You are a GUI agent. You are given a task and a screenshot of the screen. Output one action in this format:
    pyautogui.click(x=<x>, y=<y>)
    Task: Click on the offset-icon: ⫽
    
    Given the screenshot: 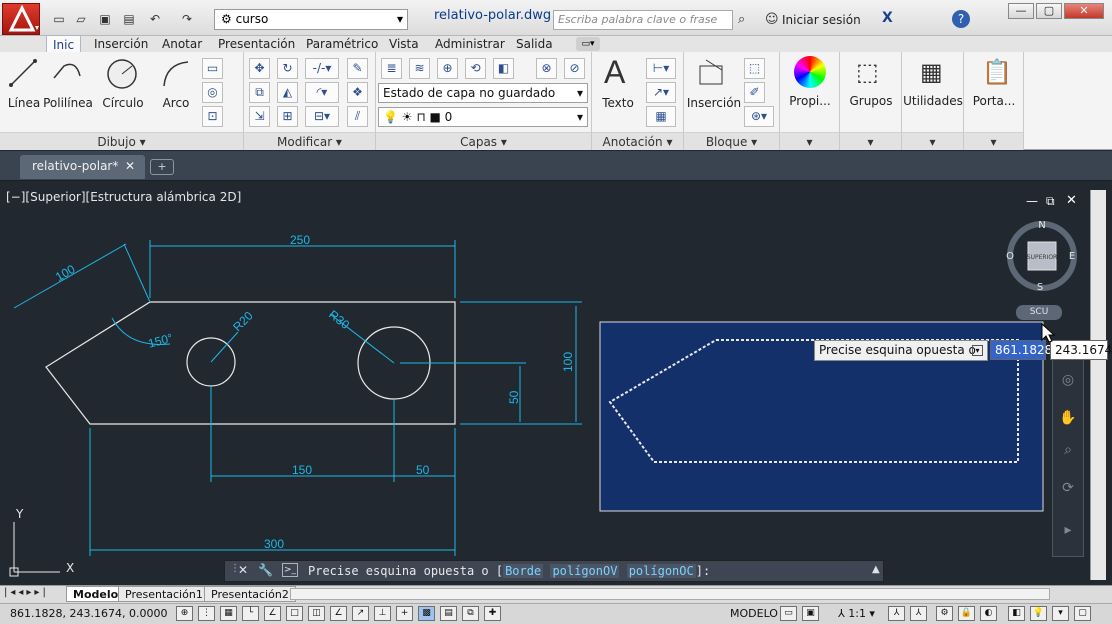 What is the action you would take?
    pyautogui.click(x=357, y=116)
    